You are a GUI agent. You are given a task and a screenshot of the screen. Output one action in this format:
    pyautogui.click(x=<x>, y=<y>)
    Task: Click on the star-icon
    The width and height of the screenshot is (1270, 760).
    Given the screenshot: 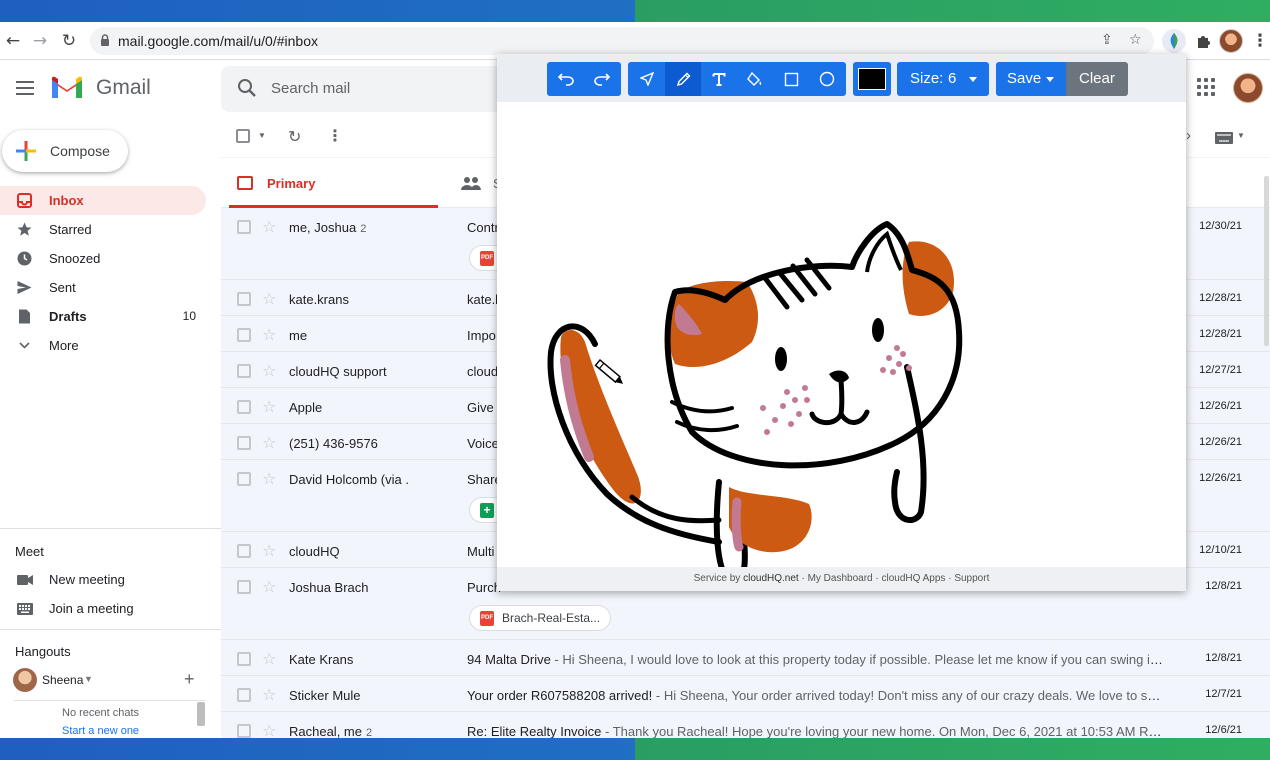 What is the action you would take?
    pyautogui.click(x=24, y=229)
    